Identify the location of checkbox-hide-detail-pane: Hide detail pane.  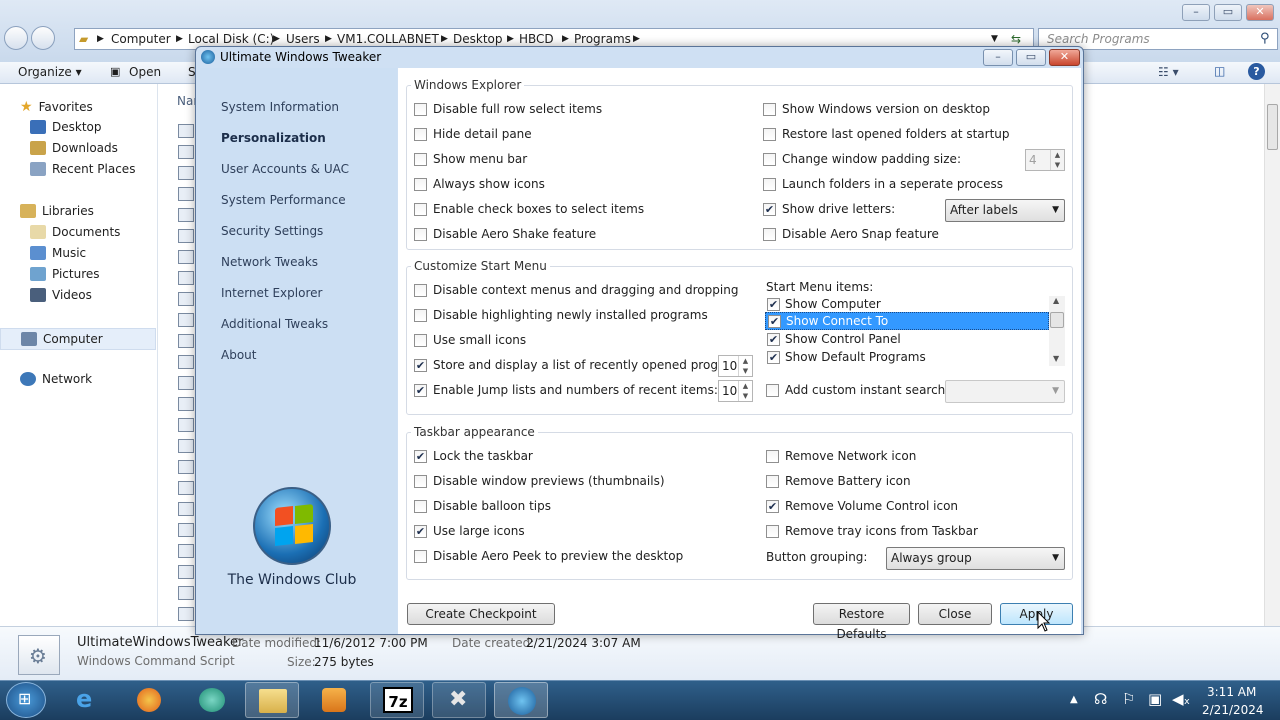
(473, 134).